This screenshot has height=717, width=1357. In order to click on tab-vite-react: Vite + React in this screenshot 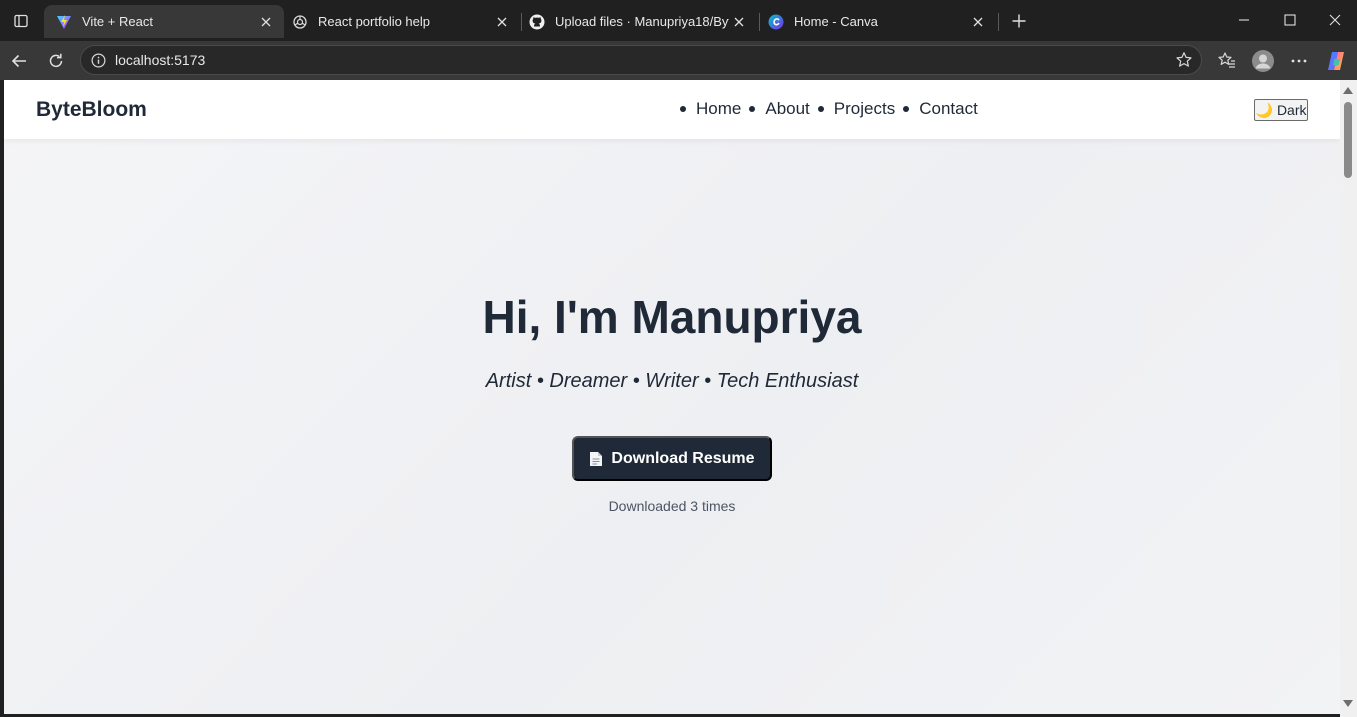, I will do `click(164, 21)`.